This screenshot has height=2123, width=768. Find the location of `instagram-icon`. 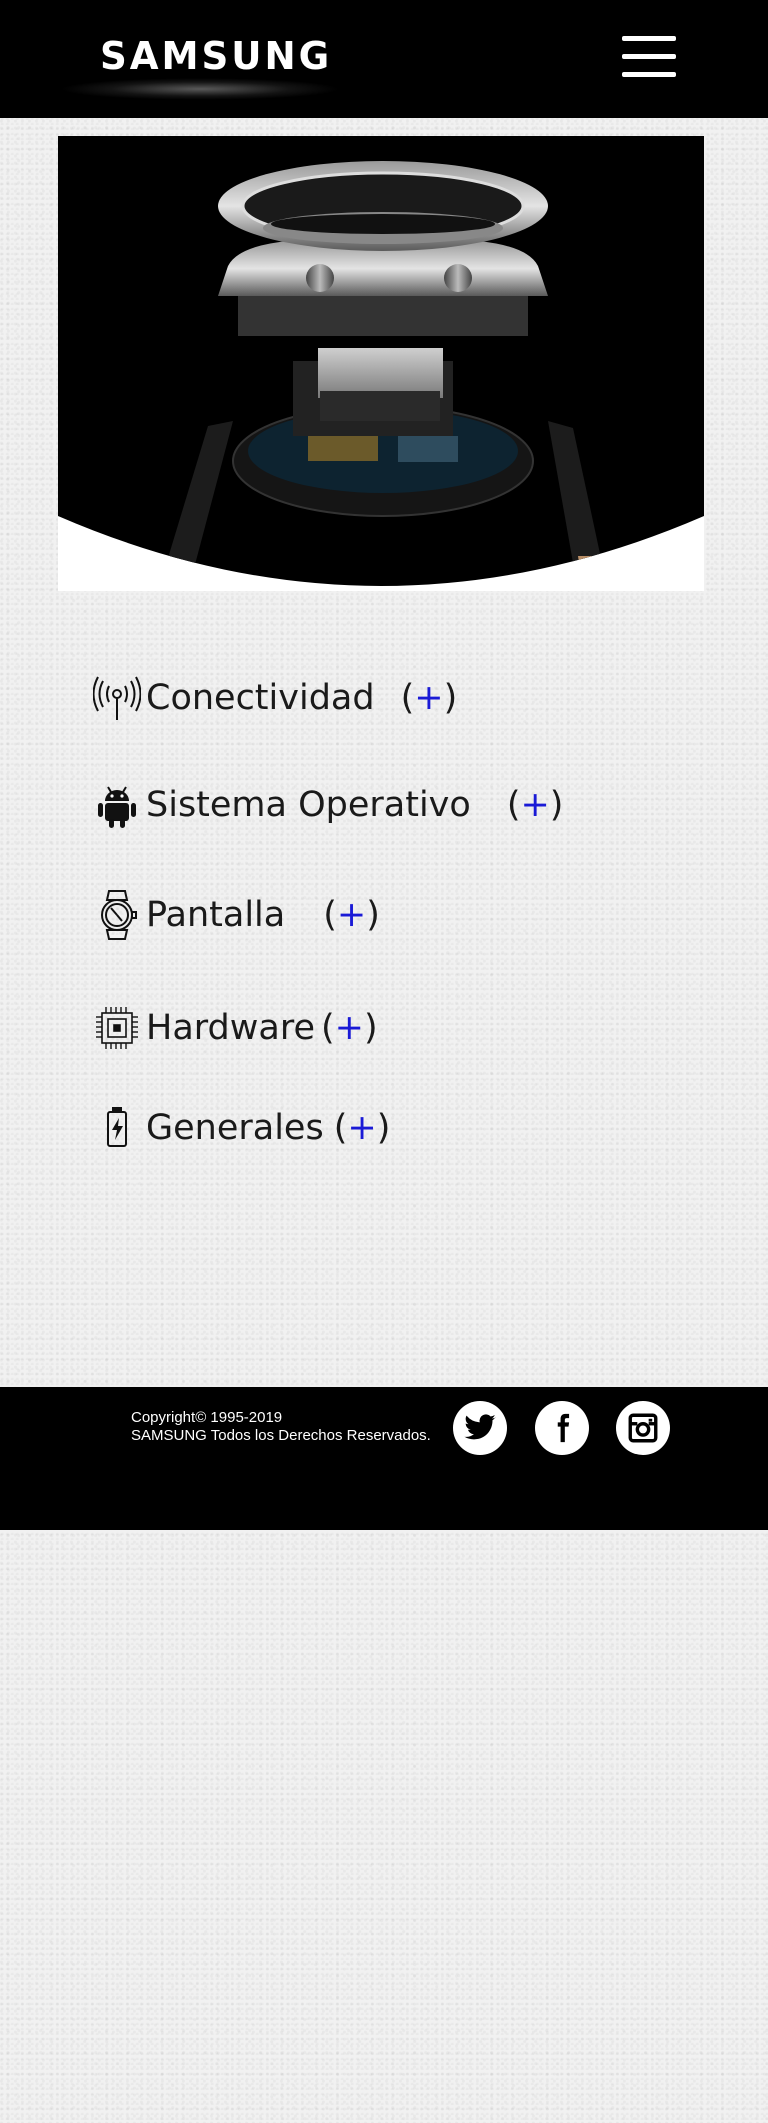

instagram-icon is located at coordinates (643, 1428).